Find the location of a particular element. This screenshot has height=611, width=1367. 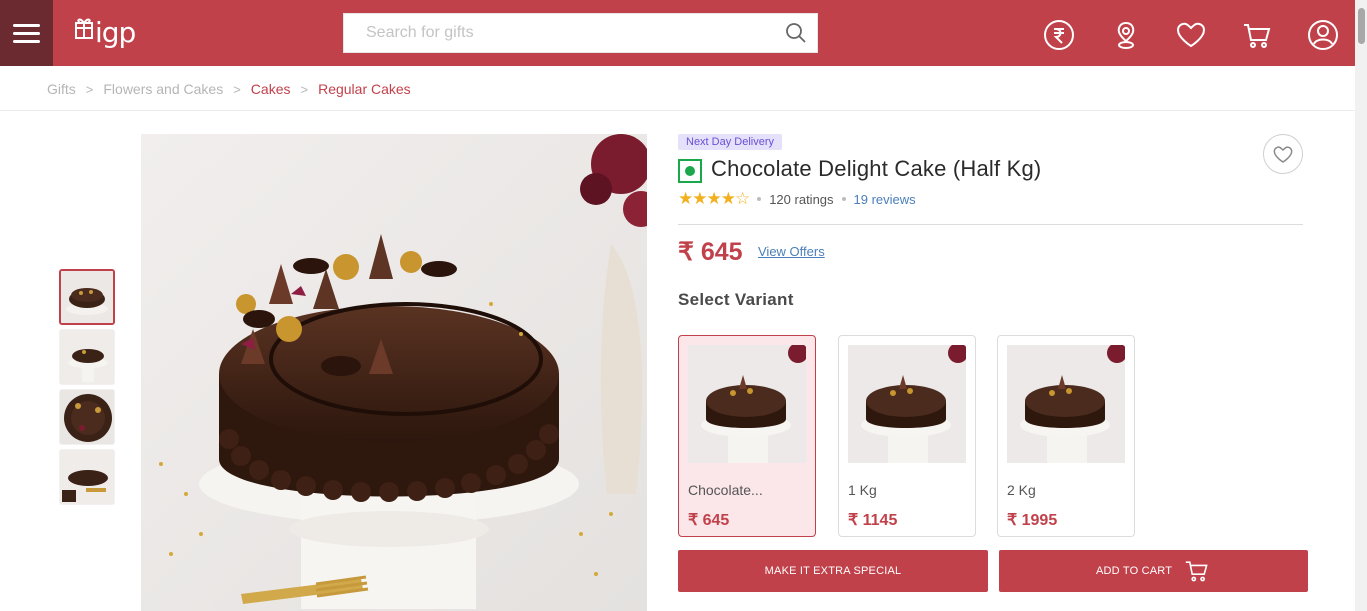

heart-outline-icon is located at coordinates (1283, 154).